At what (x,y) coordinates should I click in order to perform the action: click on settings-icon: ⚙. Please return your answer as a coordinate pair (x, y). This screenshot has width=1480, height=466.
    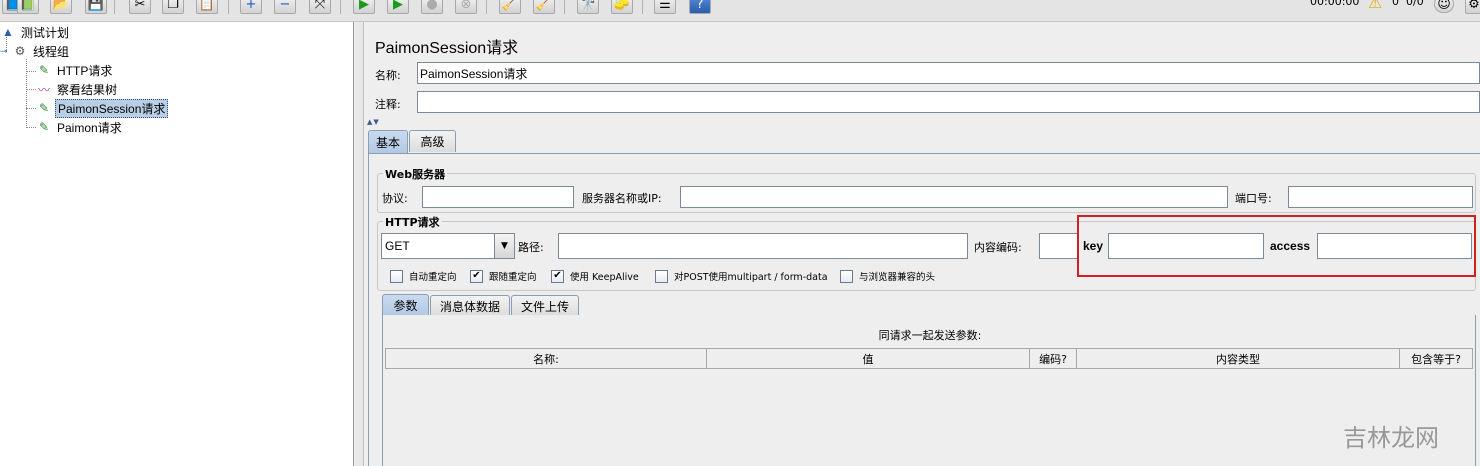
    Looking at the image, I should click on (1472, 7).